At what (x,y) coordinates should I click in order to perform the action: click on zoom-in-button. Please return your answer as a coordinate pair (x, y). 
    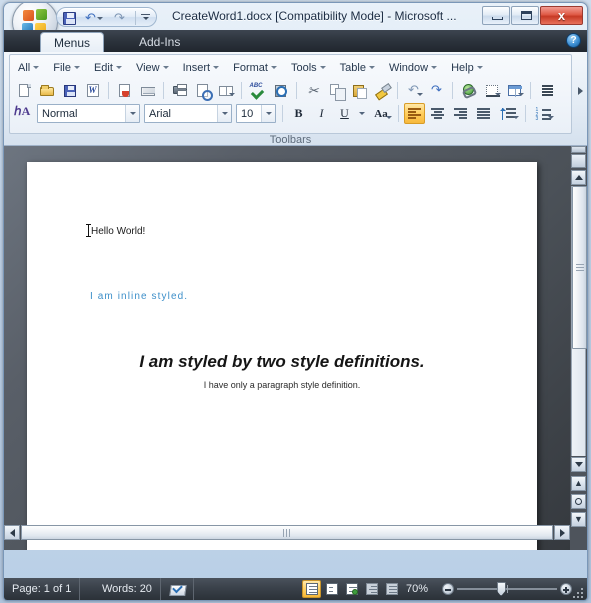
    Looking at the image, I should click on (566, 589).